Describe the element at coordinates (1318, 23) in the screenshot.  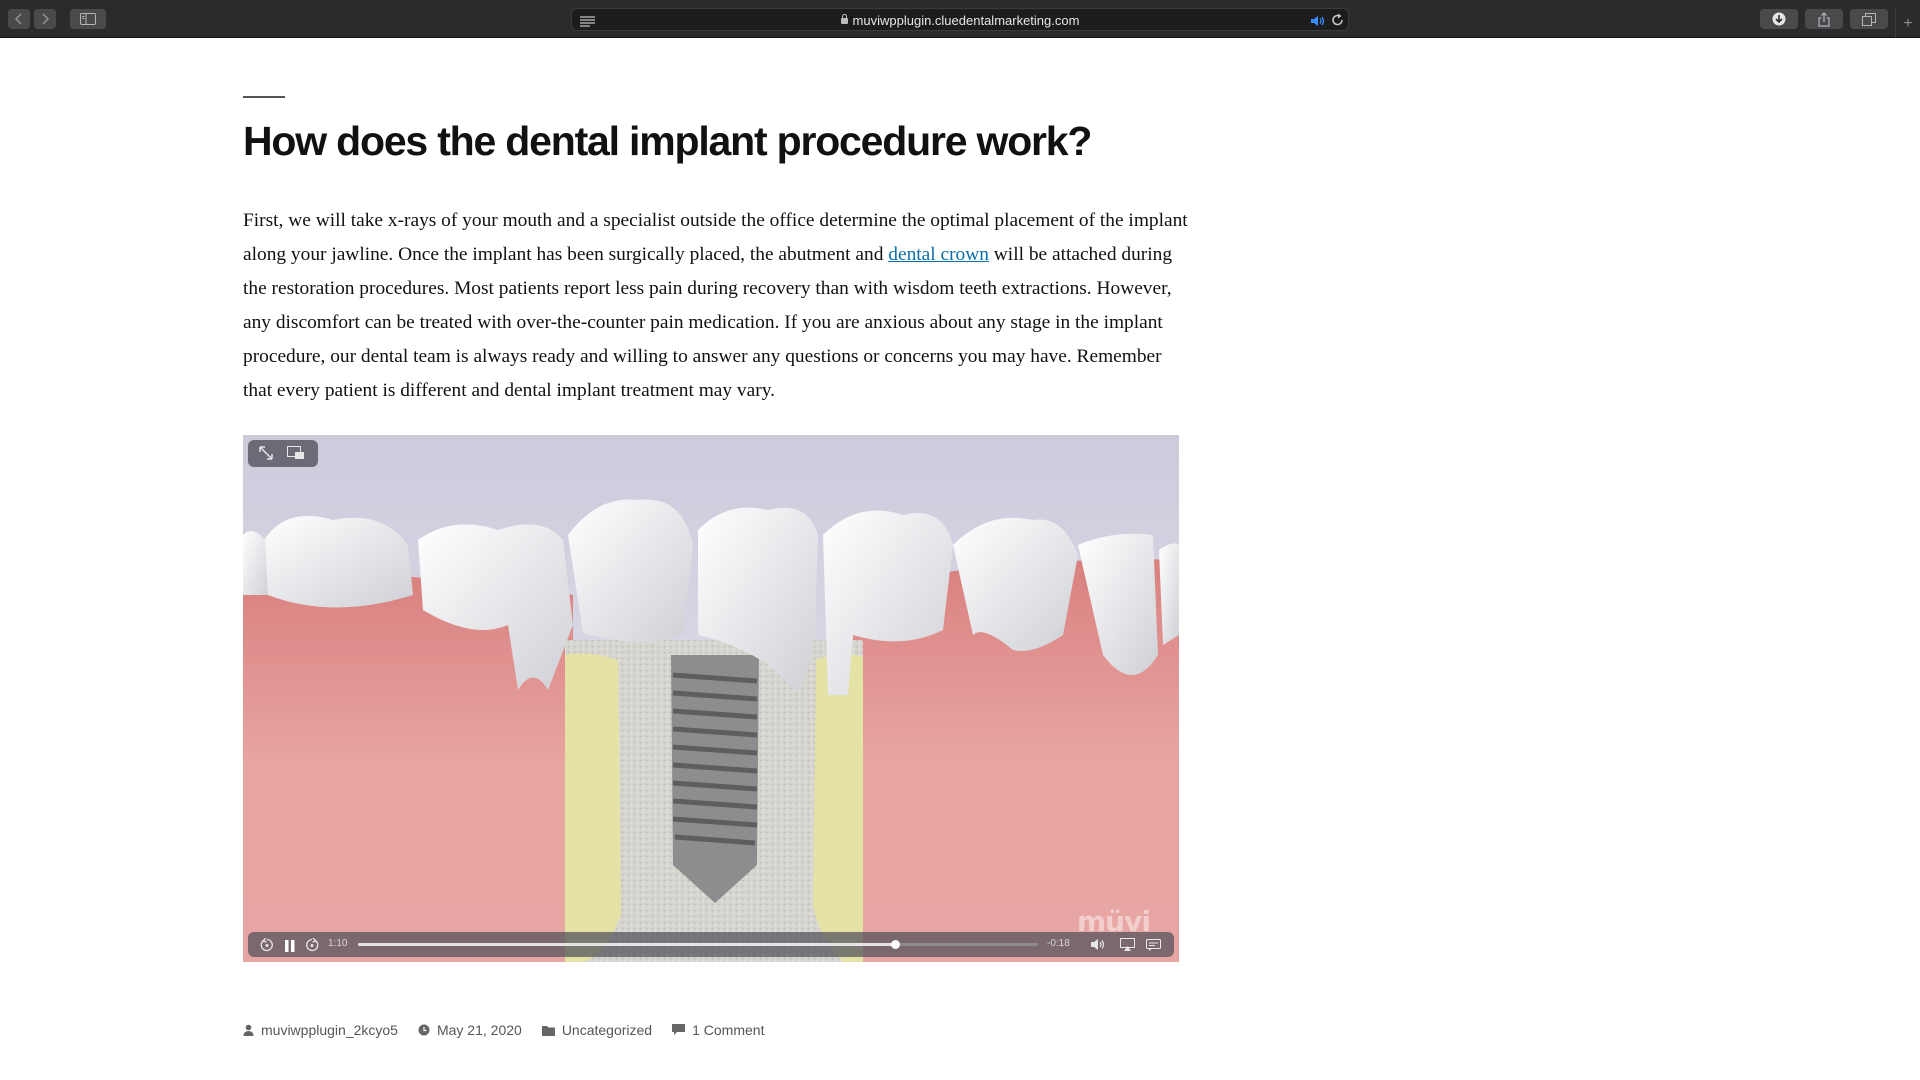
I see `speaker-icon` at that location.